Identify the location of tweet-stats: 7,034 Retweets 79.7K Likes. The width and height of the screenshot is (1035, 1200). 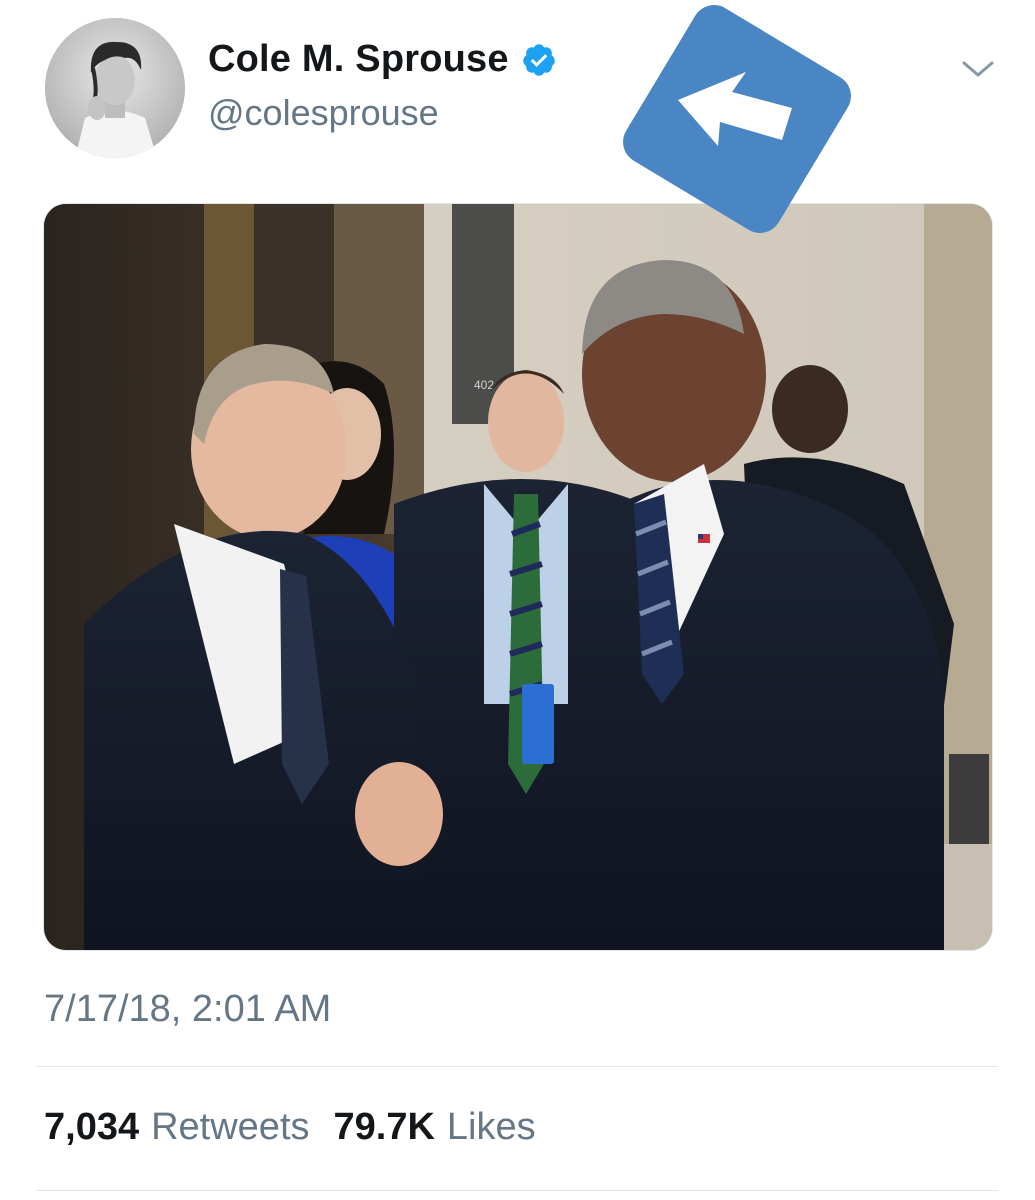
(290, 1127).